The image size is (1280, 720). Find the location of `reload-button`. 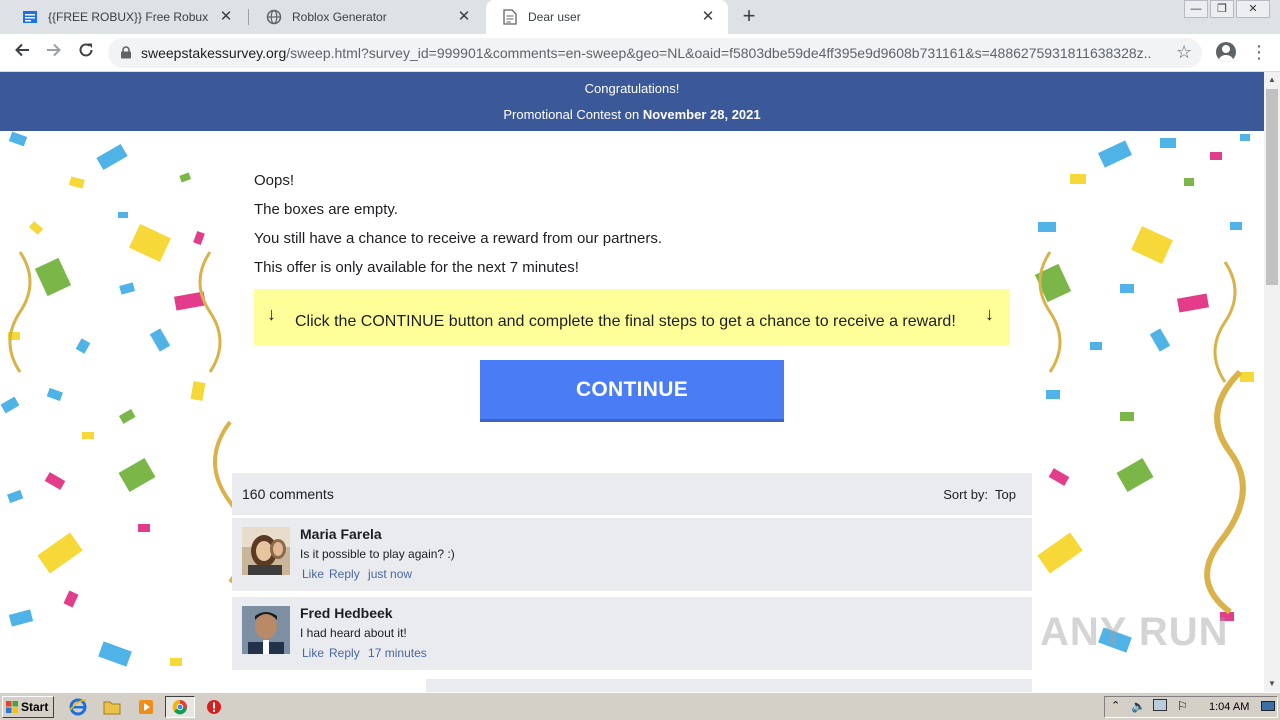

reload-button is located at coordinates (86, 53).